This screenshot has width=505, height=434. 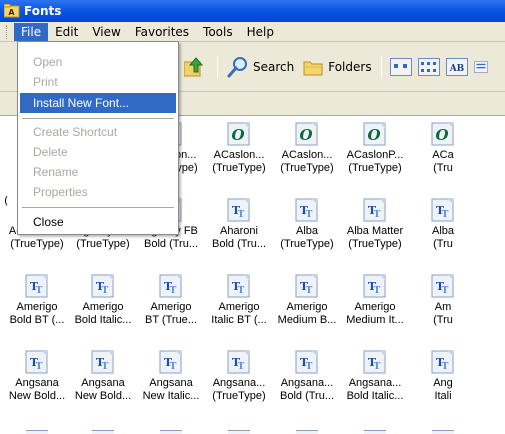 I want to click on up-folder-button, so click(x=196, y=67).